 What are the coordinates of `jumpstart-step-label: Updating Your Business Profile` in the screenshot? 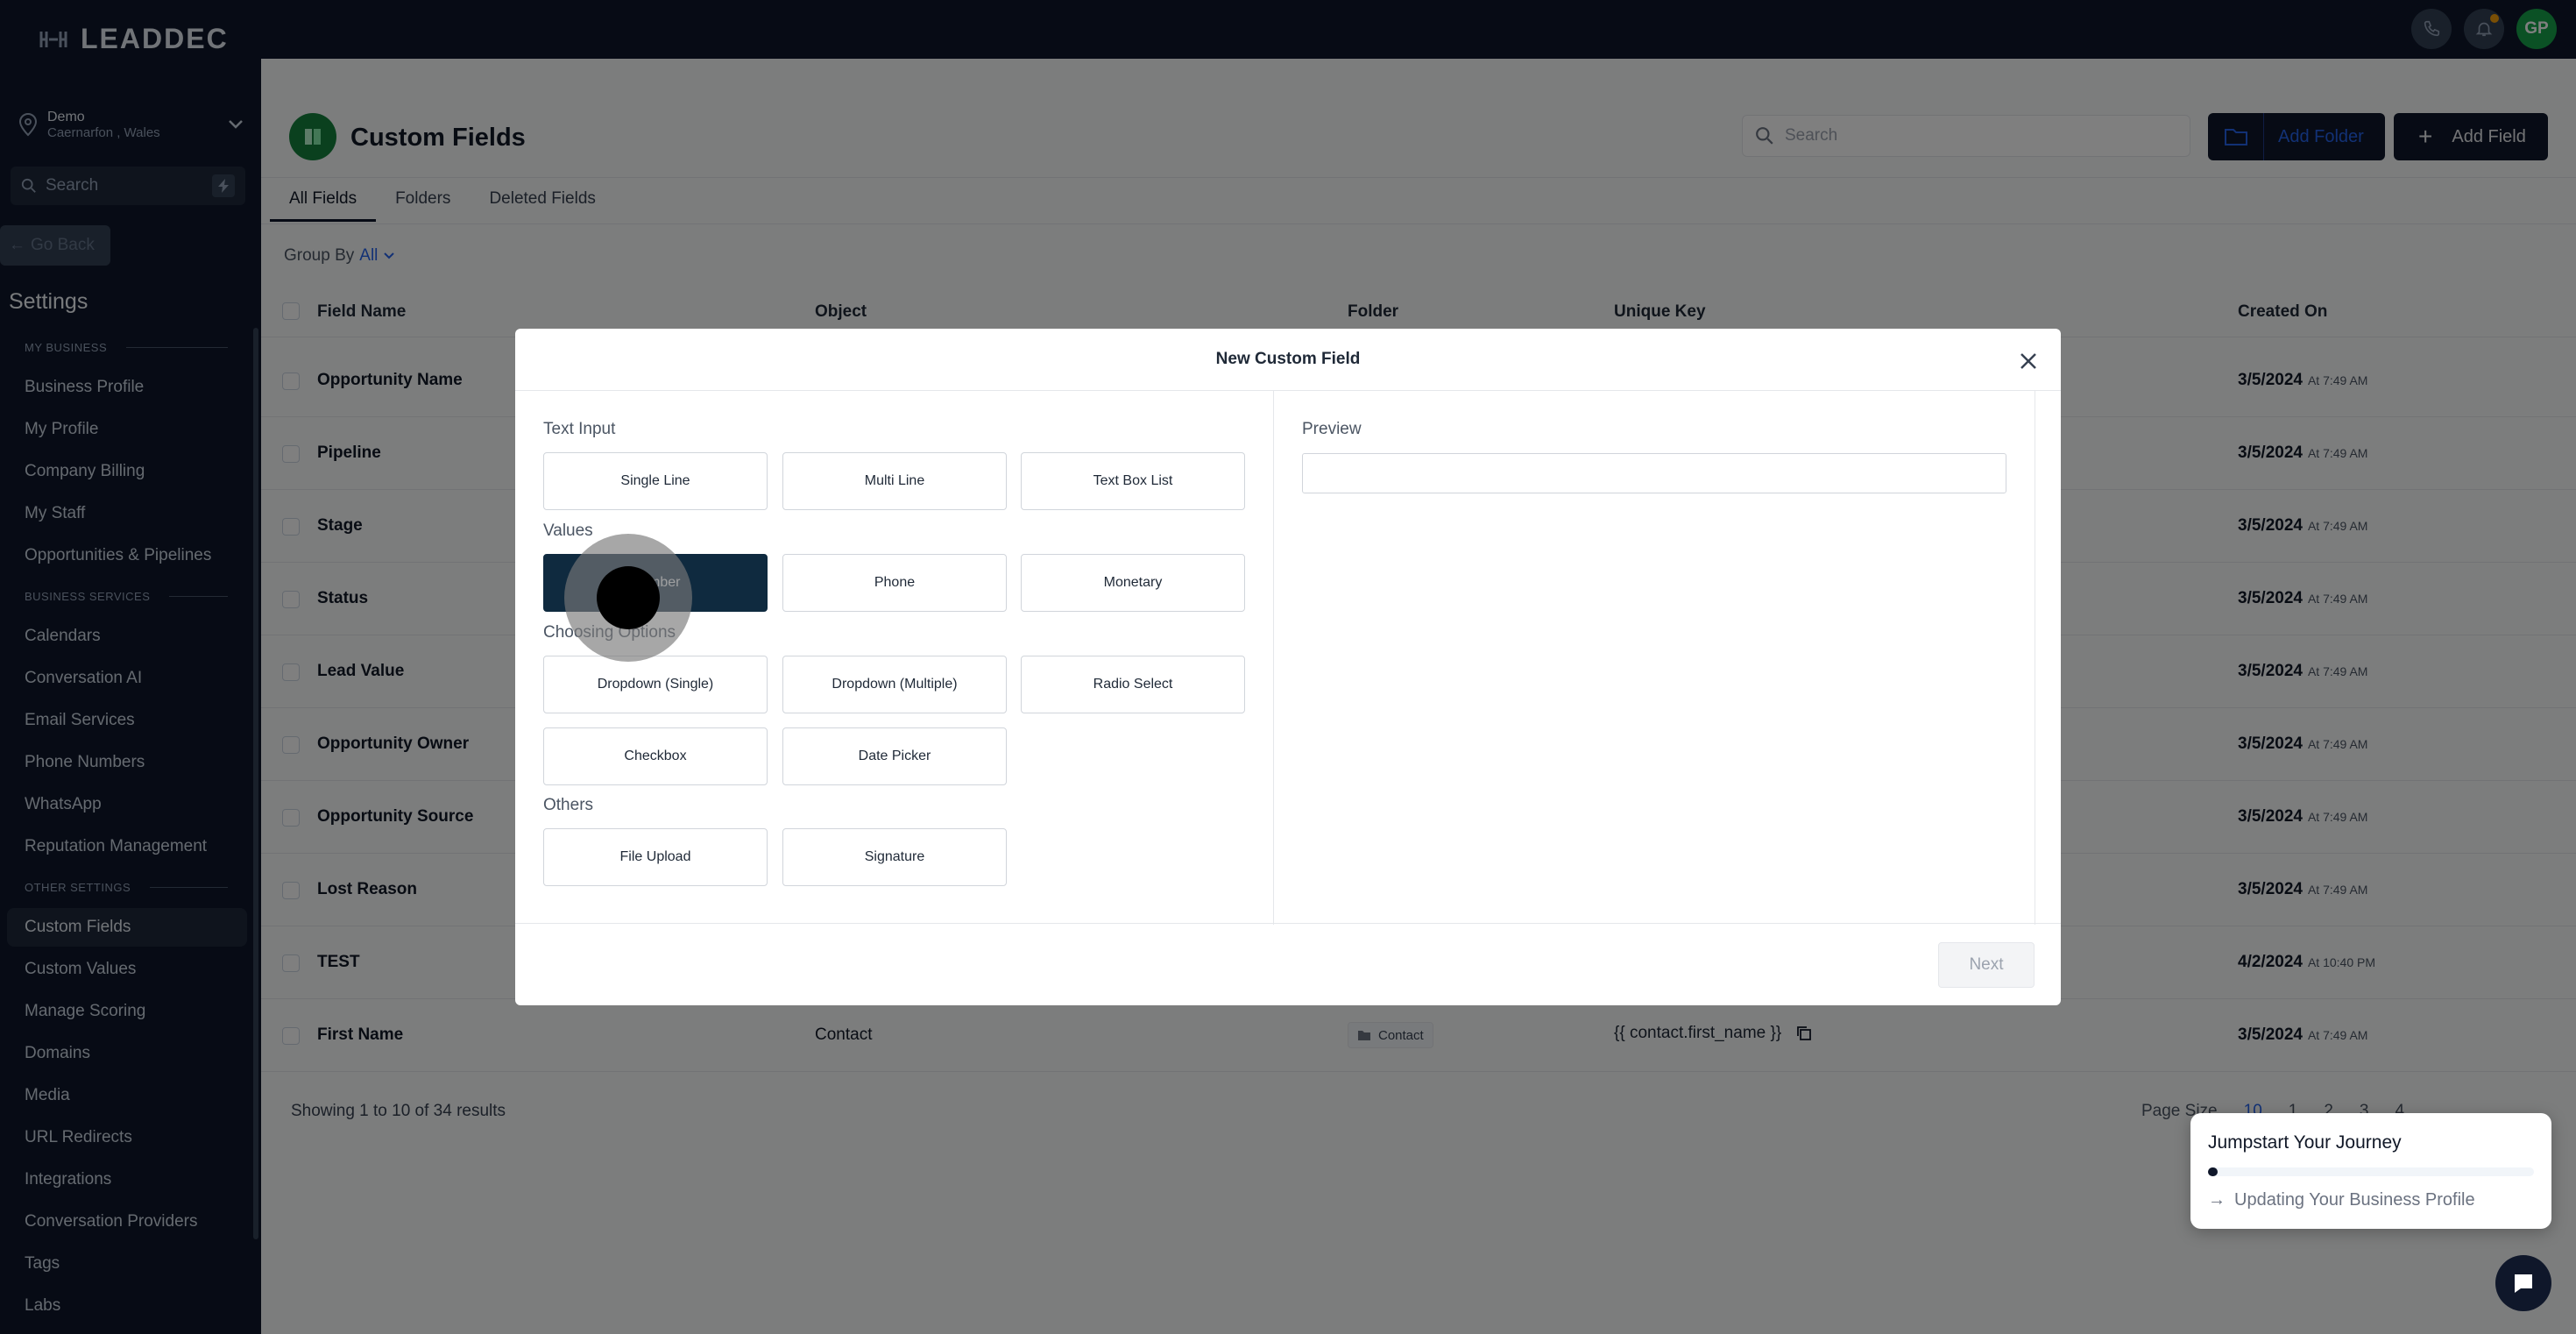 It's located at (2354, 1200).